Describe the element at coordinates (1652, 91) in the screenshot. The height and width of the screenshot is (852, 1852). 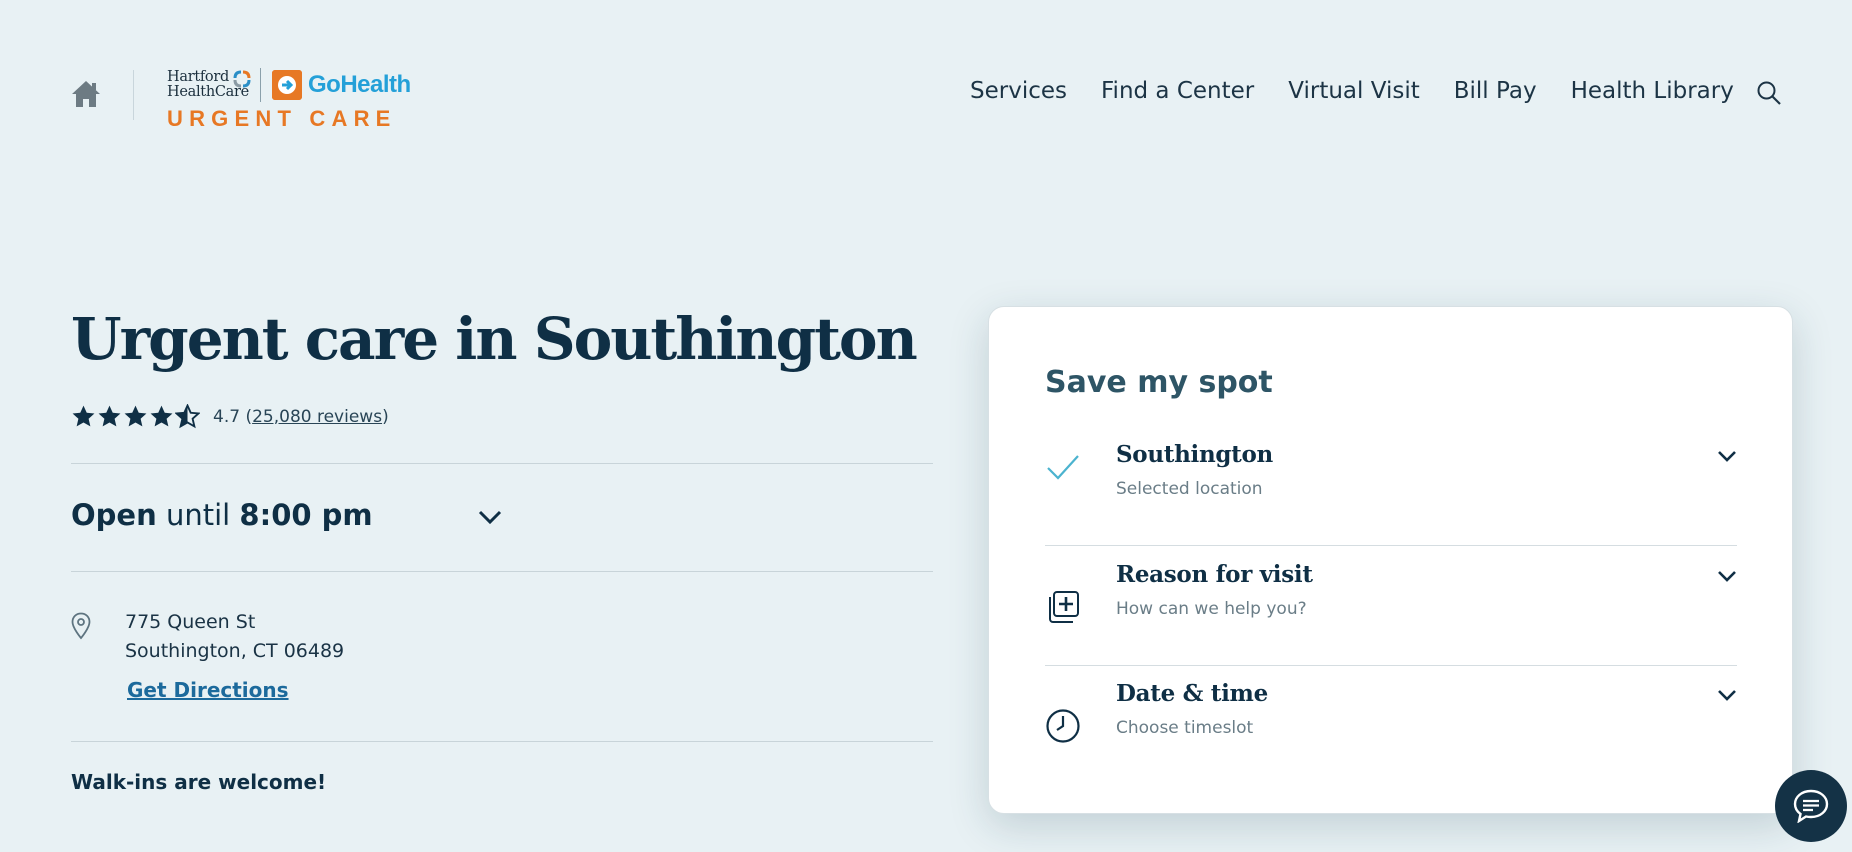
I see `nav-health-library: Health Library` at that location.